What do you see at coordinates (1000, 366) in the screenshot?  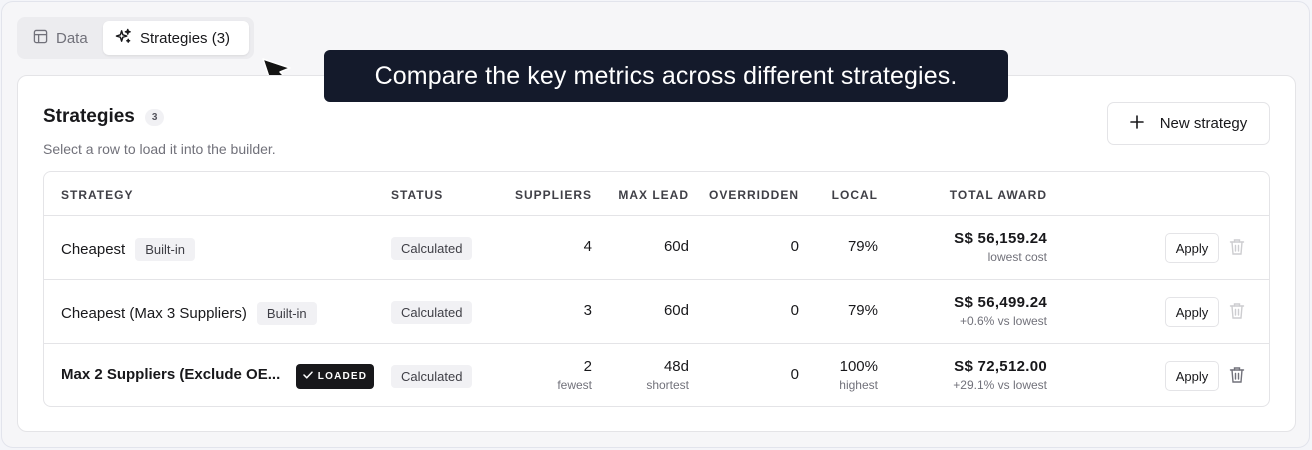 I see `award-value: S$ 72,512.00` at bounding box center [1000, 366].